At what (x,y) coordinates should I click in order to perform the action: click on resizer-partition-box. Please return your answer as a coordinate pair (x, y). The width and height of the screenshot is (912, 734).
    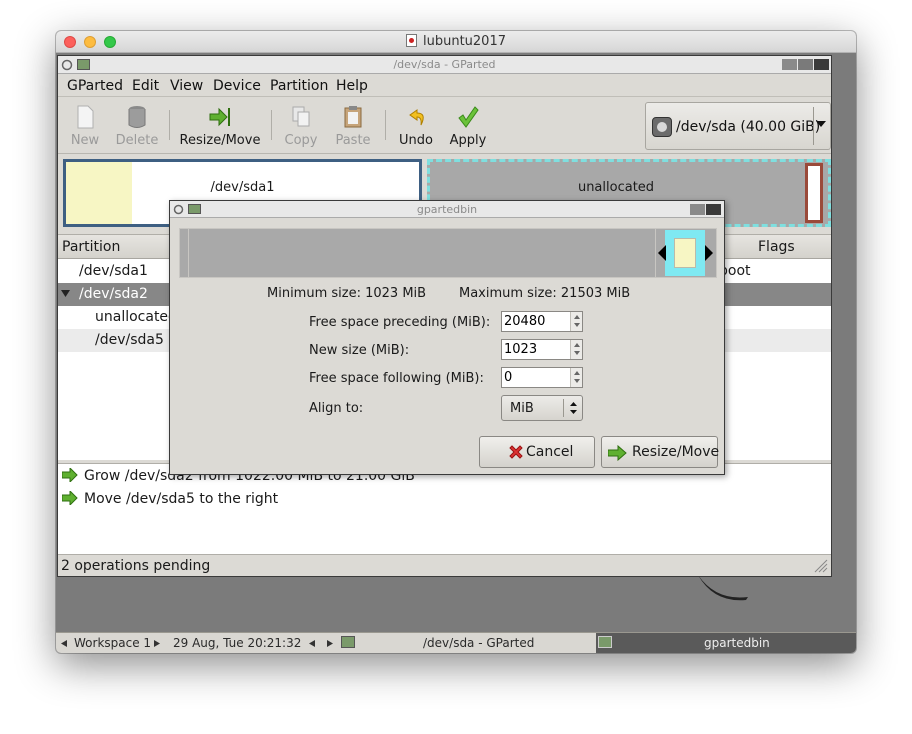
    Looking at the image, I should click on (685, 253).